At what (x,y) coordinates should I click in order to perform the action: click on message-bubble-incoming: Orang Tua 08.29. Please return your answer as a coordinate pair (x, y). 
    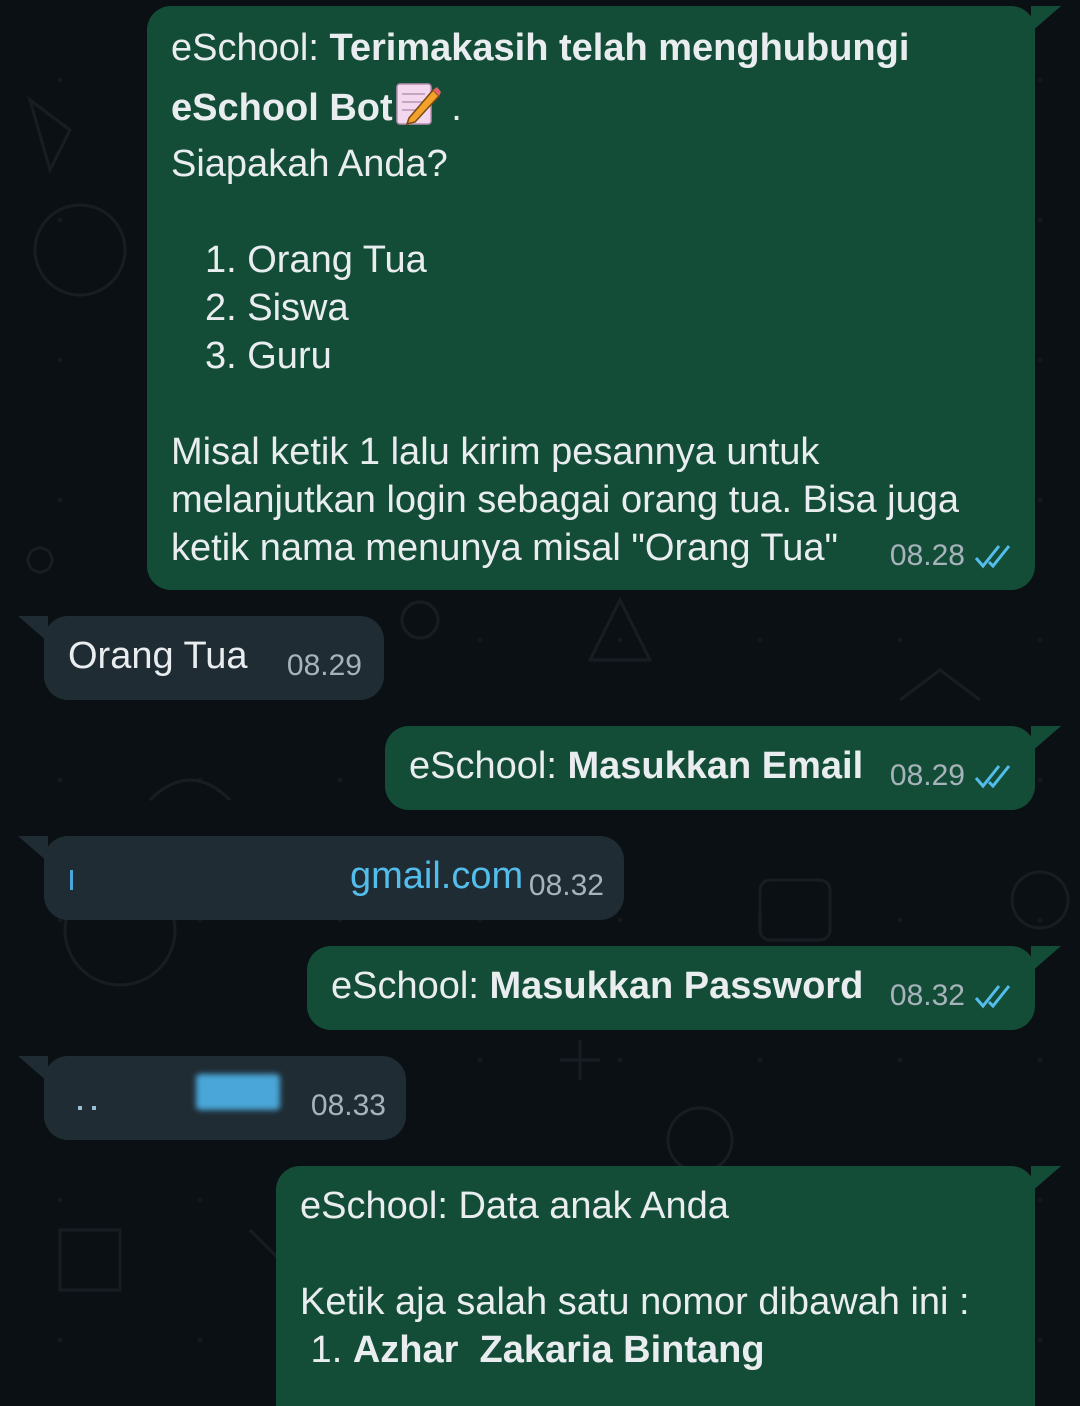
    Looking at the image, I should click on (201, 658).